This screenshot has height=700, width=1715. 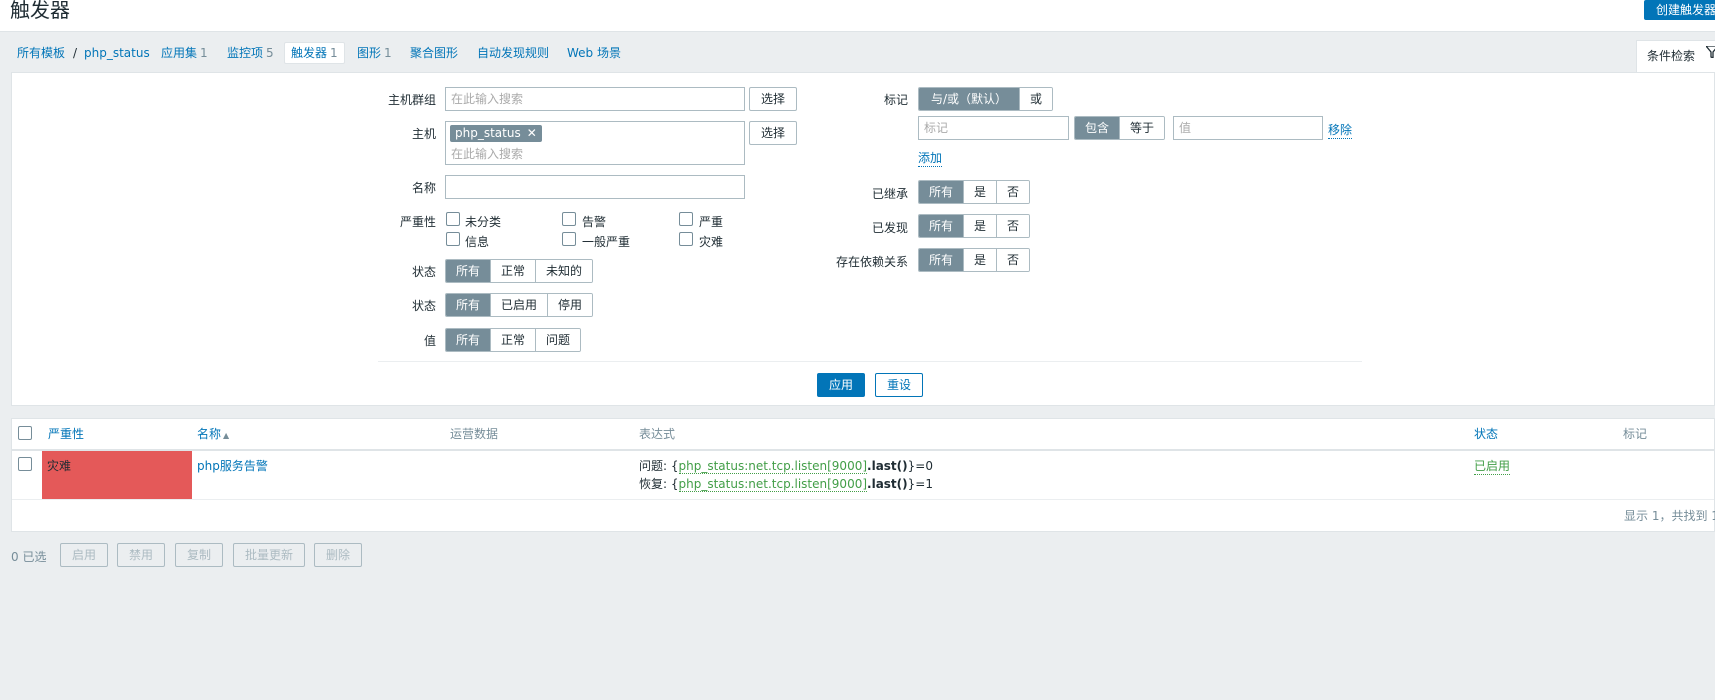 I want to click on inherited-radio-group: 所有 是 否, so click(x=974, y=192).